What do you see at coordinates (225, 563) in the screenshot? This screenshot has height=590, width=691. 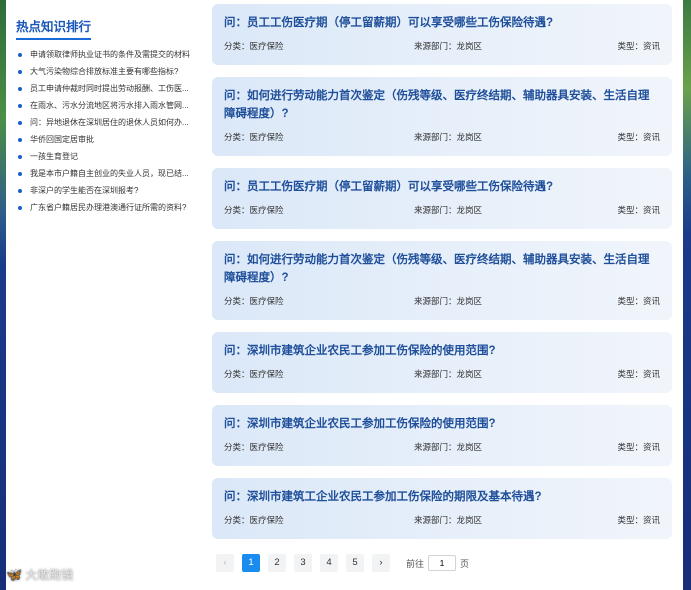 I see `prev-page-button: ‹` at bounding box center [225, 563].